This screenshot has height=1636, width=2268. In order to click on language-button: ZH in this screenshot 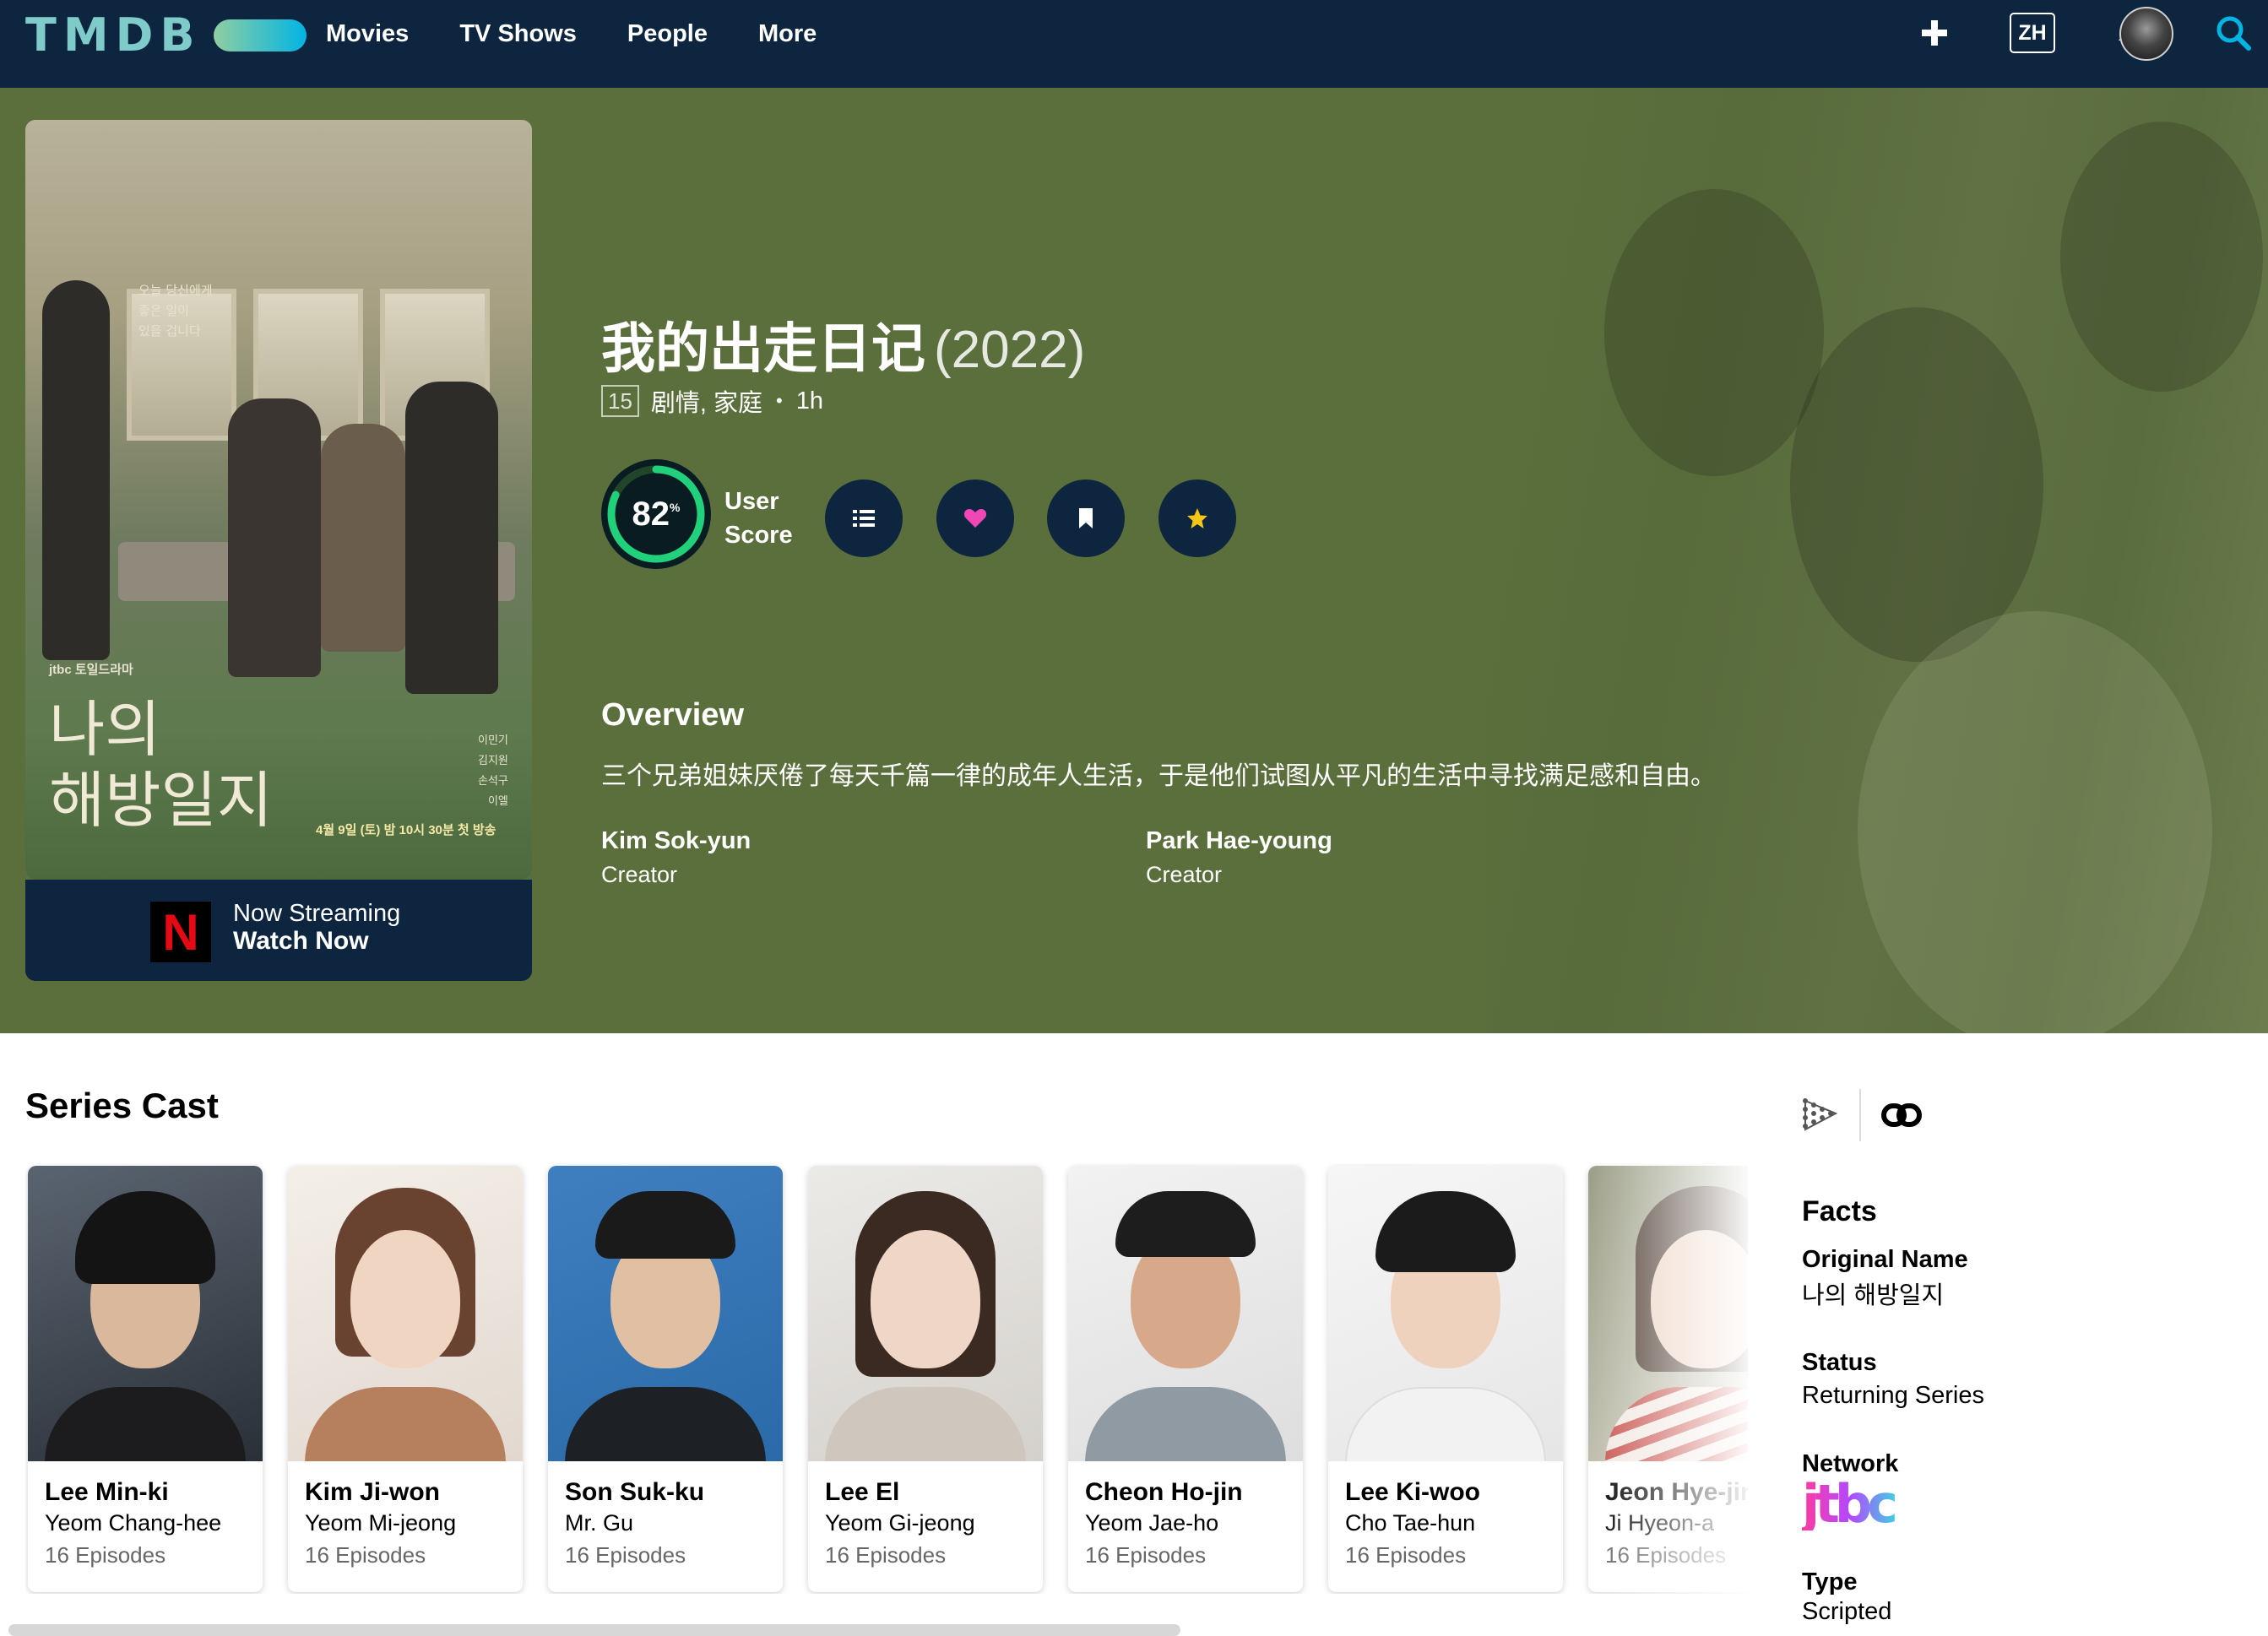, I will do `click(2032, 33)`.